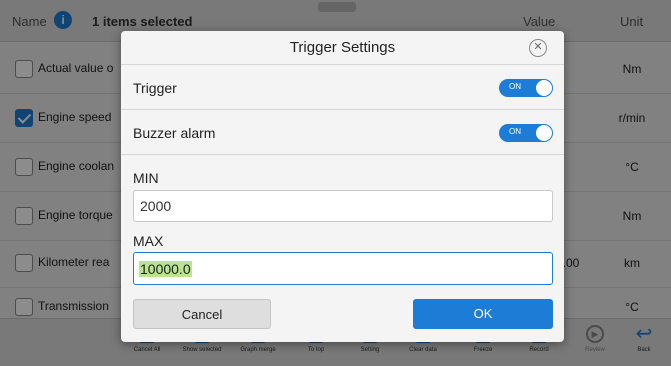 This screenshot has width=671, height=366. Describe the element at coordinates (342, 48) in the screenshot. I see `dialog-title: Trigger Settings` at that location.